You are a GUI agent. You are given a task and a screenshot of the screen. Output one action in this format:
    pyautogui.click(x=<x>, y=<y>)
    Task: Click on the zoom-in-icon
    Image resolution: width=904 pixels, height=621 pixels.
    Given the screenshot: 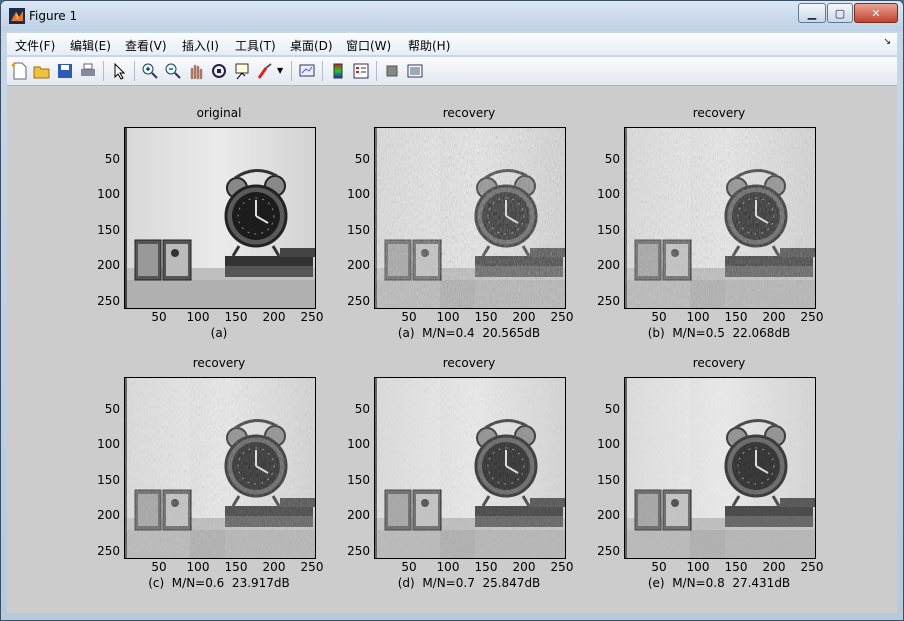 What is the action you would take?
    pyautogui.click(x=150, y=71)
    